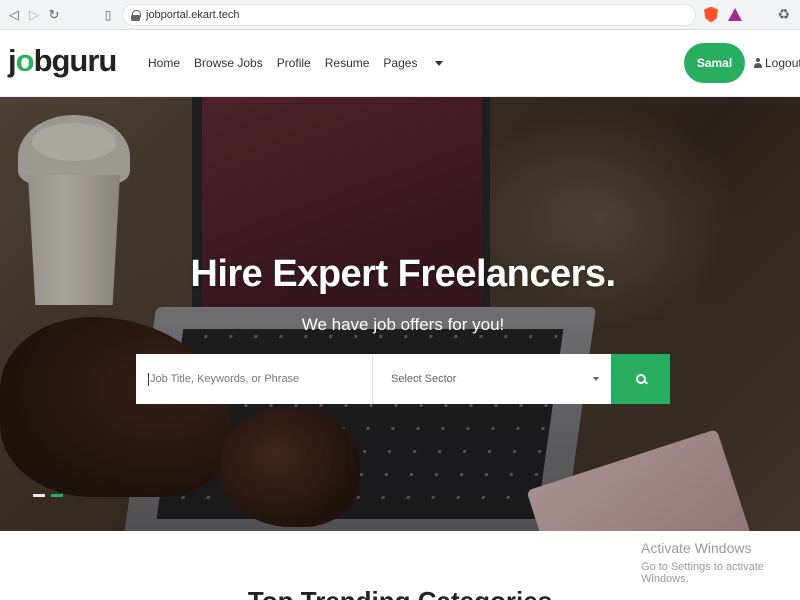 Image resolution: width=800 pixels, height=600 pixels. What do you see at coordinates (48, 495) in the screenshot?
I see `slider-pagination` at bounding box center [48, 495].